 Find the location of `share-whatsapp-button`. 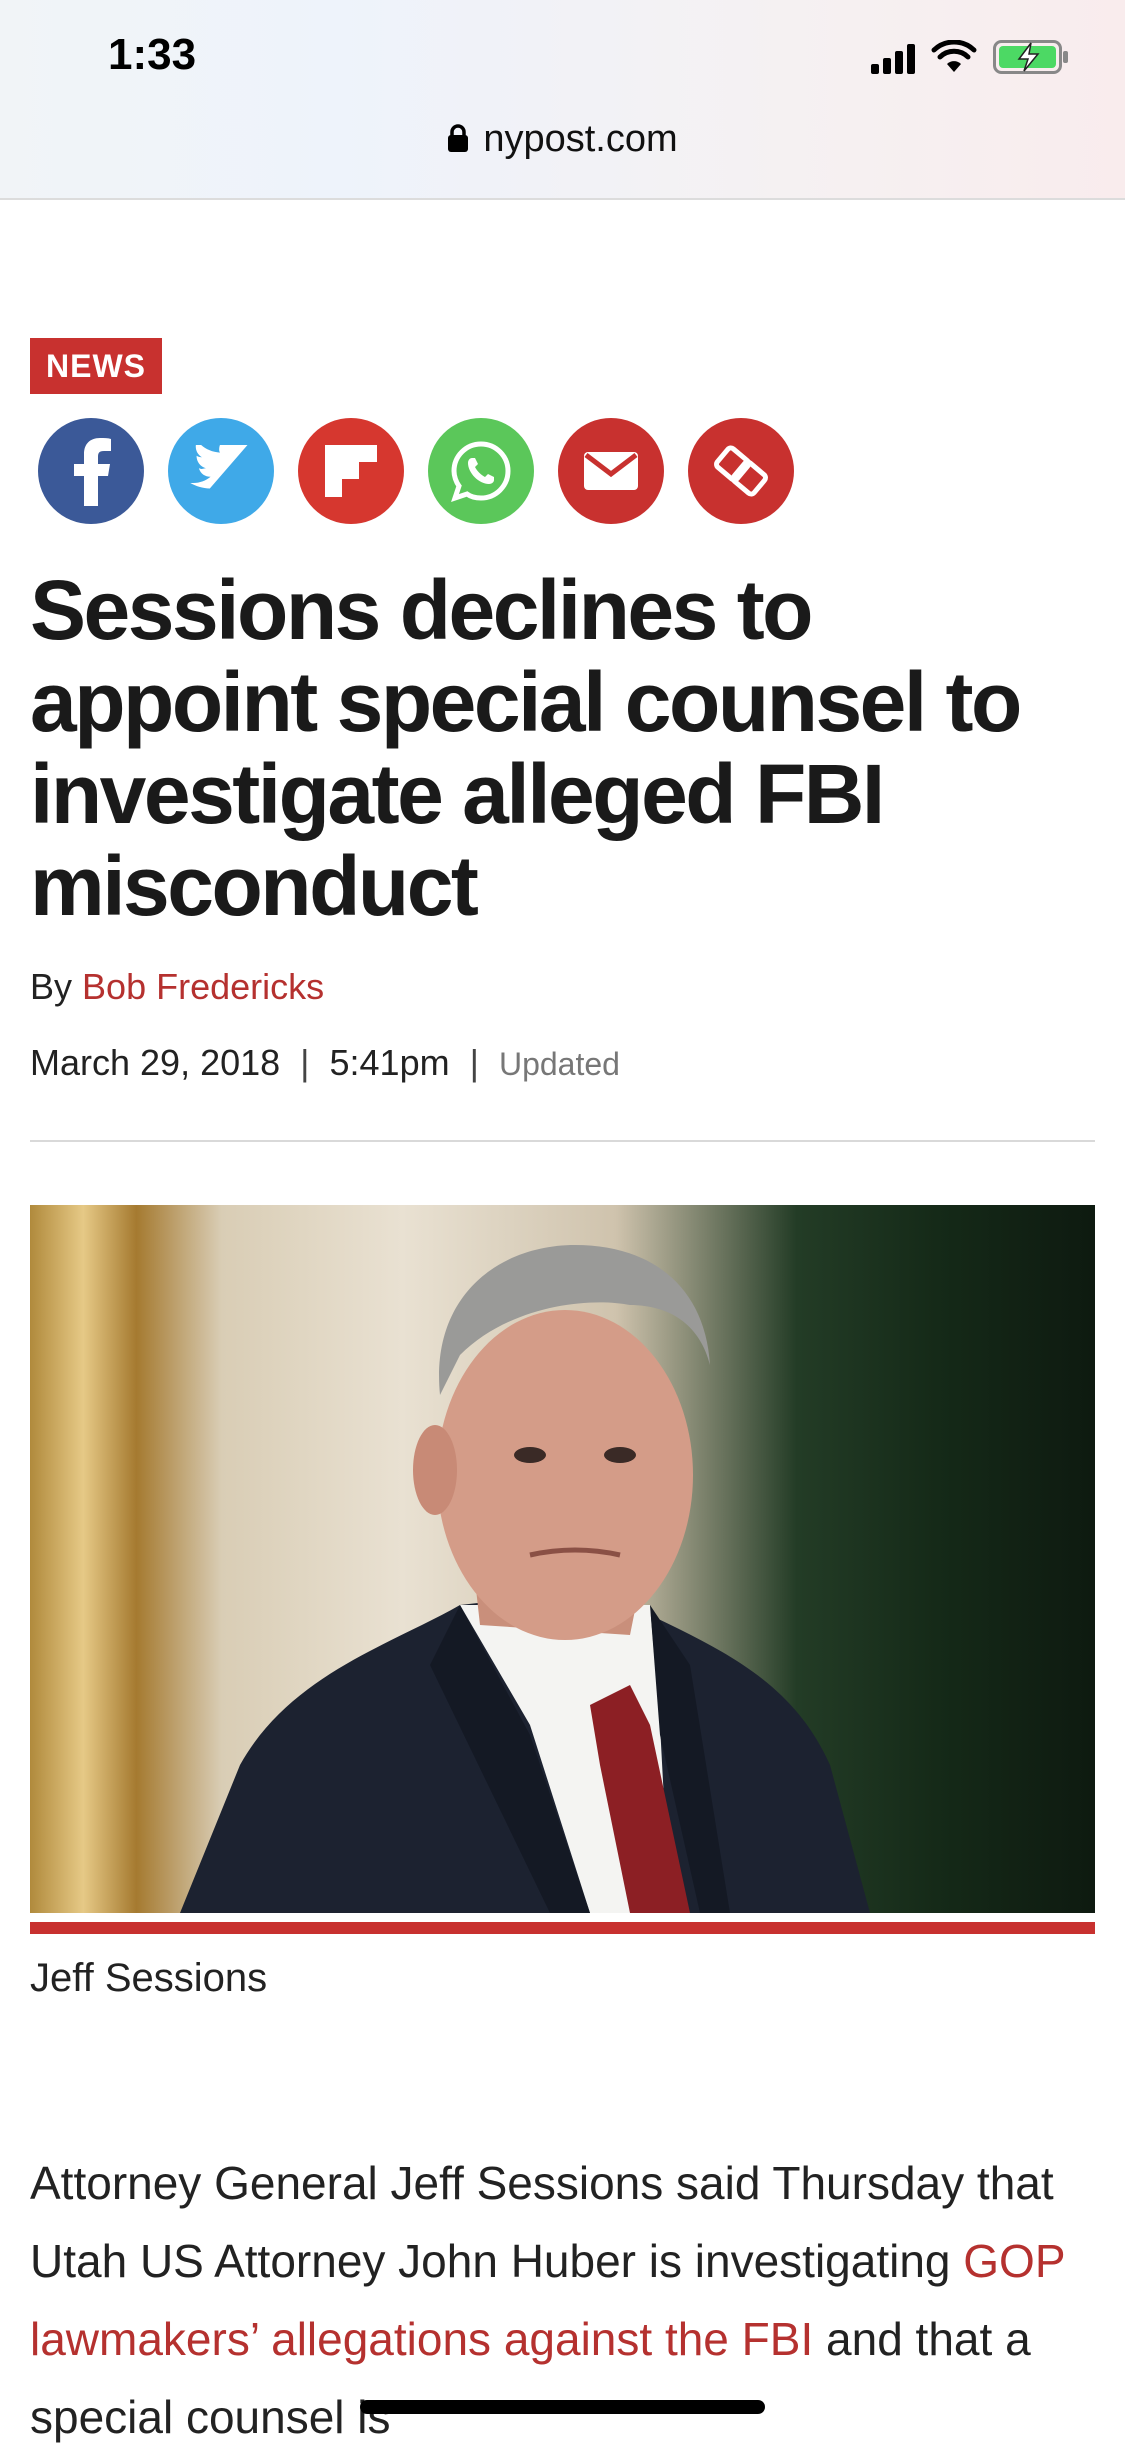

share-whatsapp-button is located at coordinates (481, 471).